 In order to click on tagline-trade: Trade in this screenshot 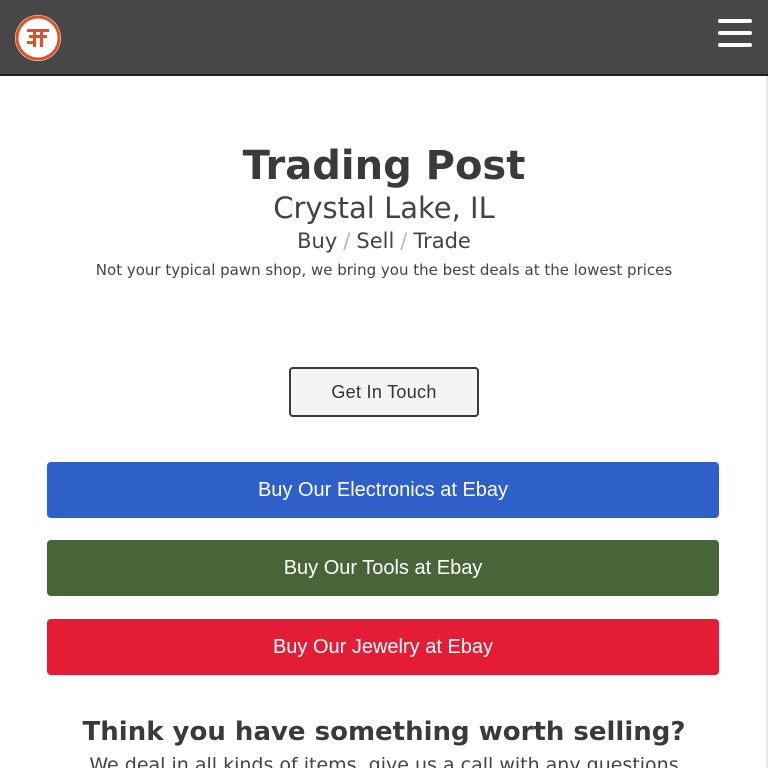, I will do `click(442, 241)`.